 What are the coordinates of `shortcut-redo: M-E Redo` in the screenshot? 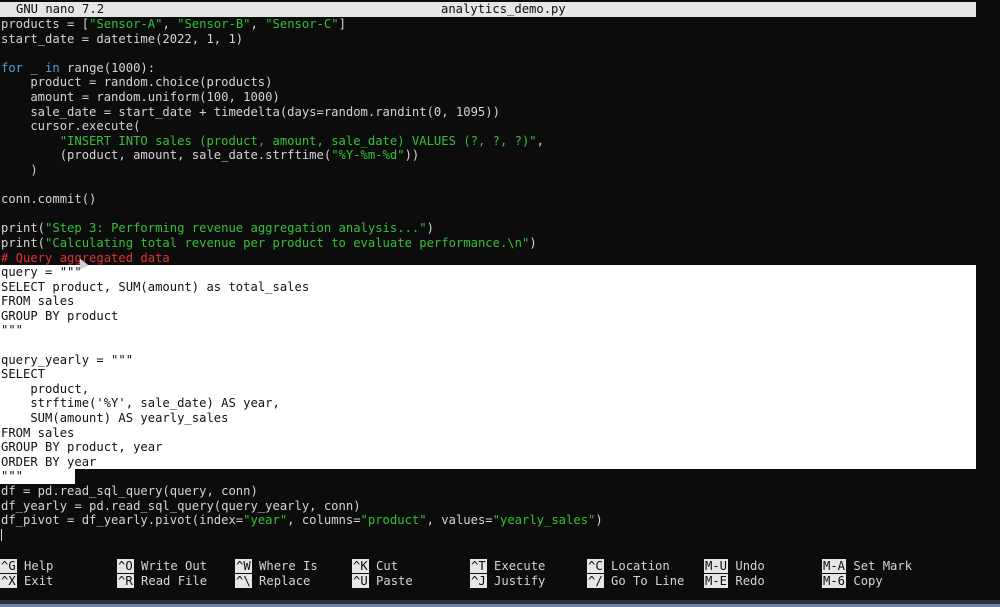 It's located at (734, 581).